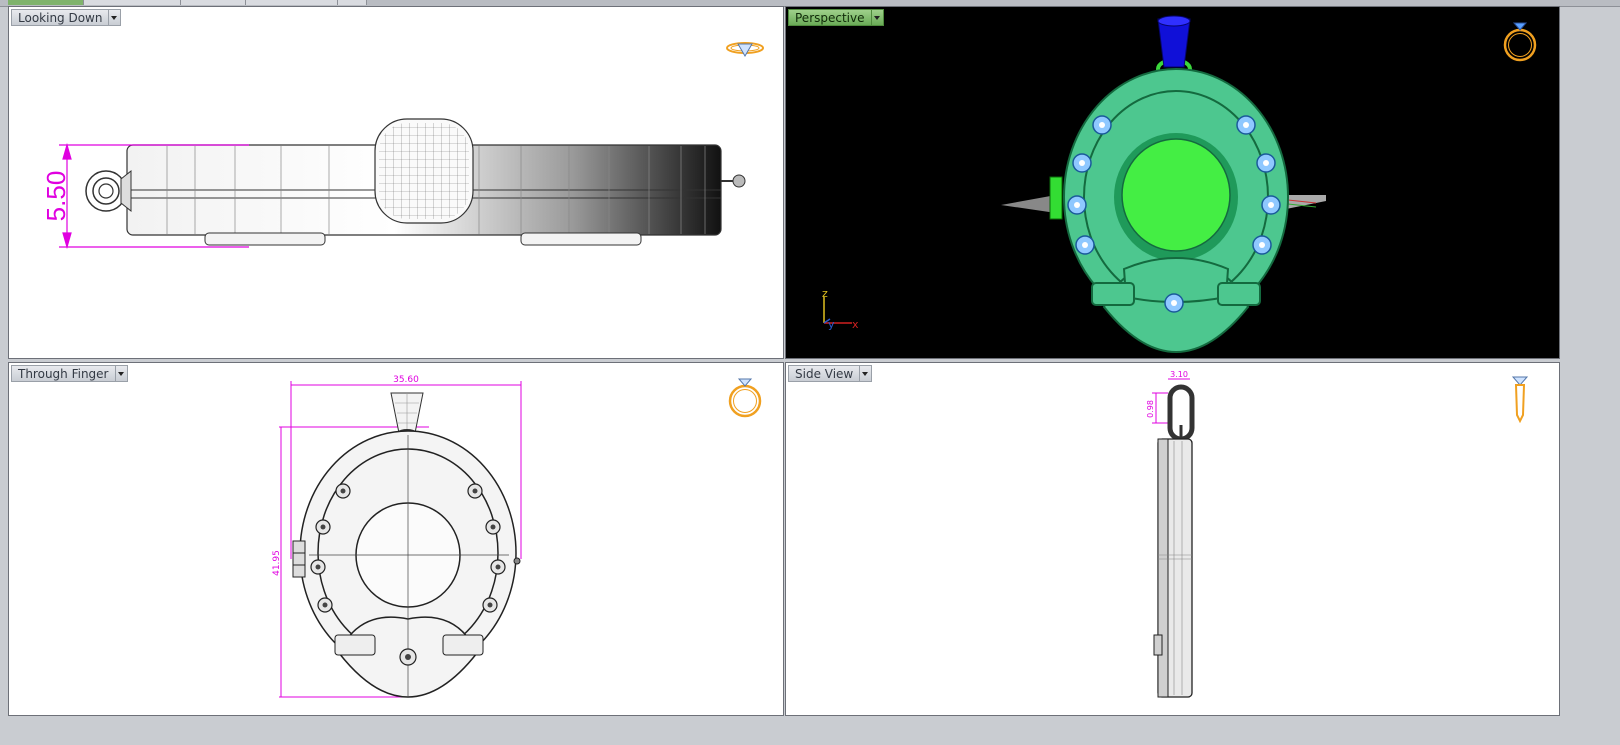 The height and width of the screenshot is (745, 1620). I want to click on viewport-label-side-view: Side View, so click(830, 373).